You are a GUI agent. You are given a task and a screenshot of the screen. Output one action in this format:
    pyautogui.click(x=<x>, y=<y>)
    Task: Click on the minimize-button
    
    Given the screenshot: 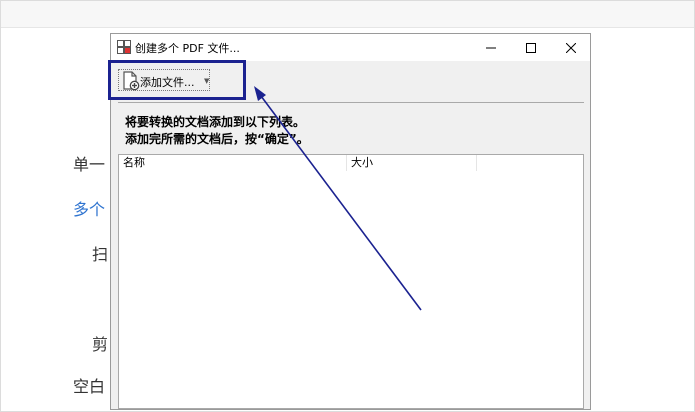 What is the action you would take?
    pyautogui.click(x=491, y=47)
    